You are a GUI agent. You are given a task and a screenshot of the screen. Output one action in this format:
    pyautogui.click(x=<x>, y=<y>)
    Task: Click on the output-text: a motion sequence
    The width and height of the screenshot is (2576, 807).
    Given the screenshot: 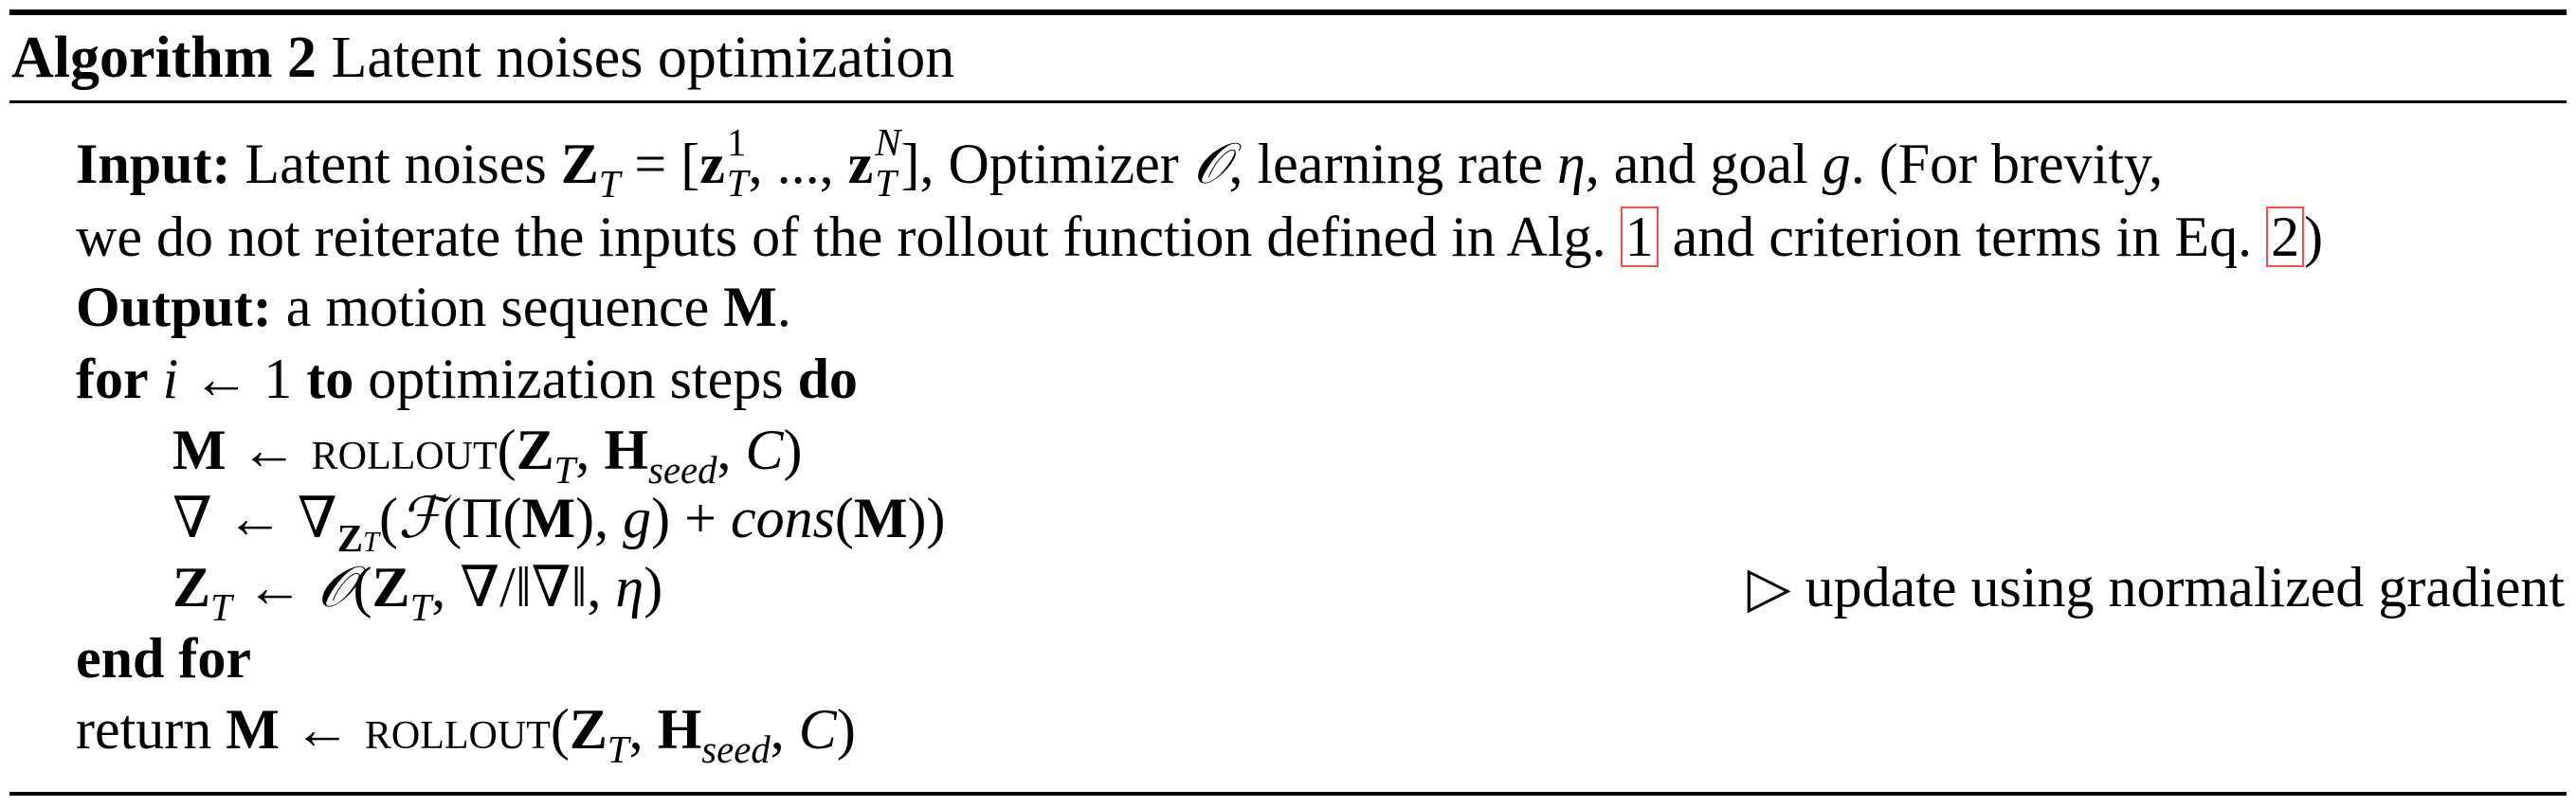 What is the action you would take?
    pyautogui.click(x=498, y=307)
    